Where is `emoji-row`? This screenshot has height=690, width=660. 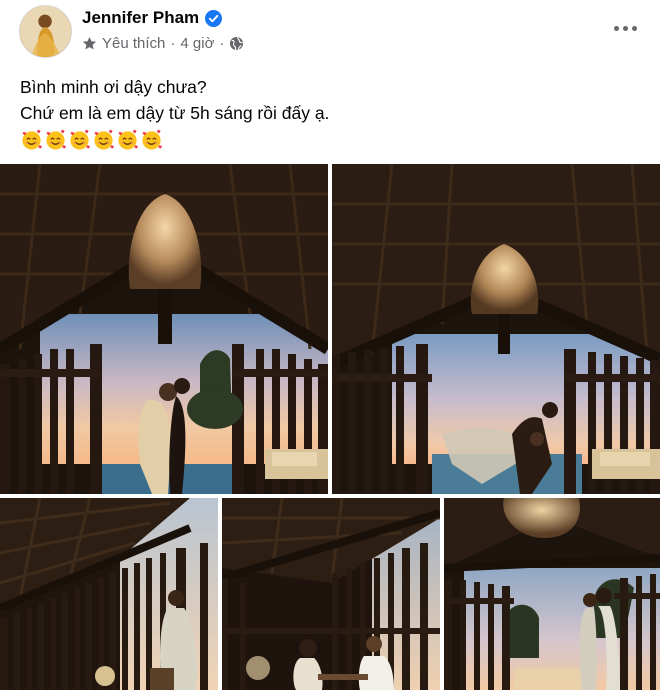 emoji-row is located at coordinates (174, 139).